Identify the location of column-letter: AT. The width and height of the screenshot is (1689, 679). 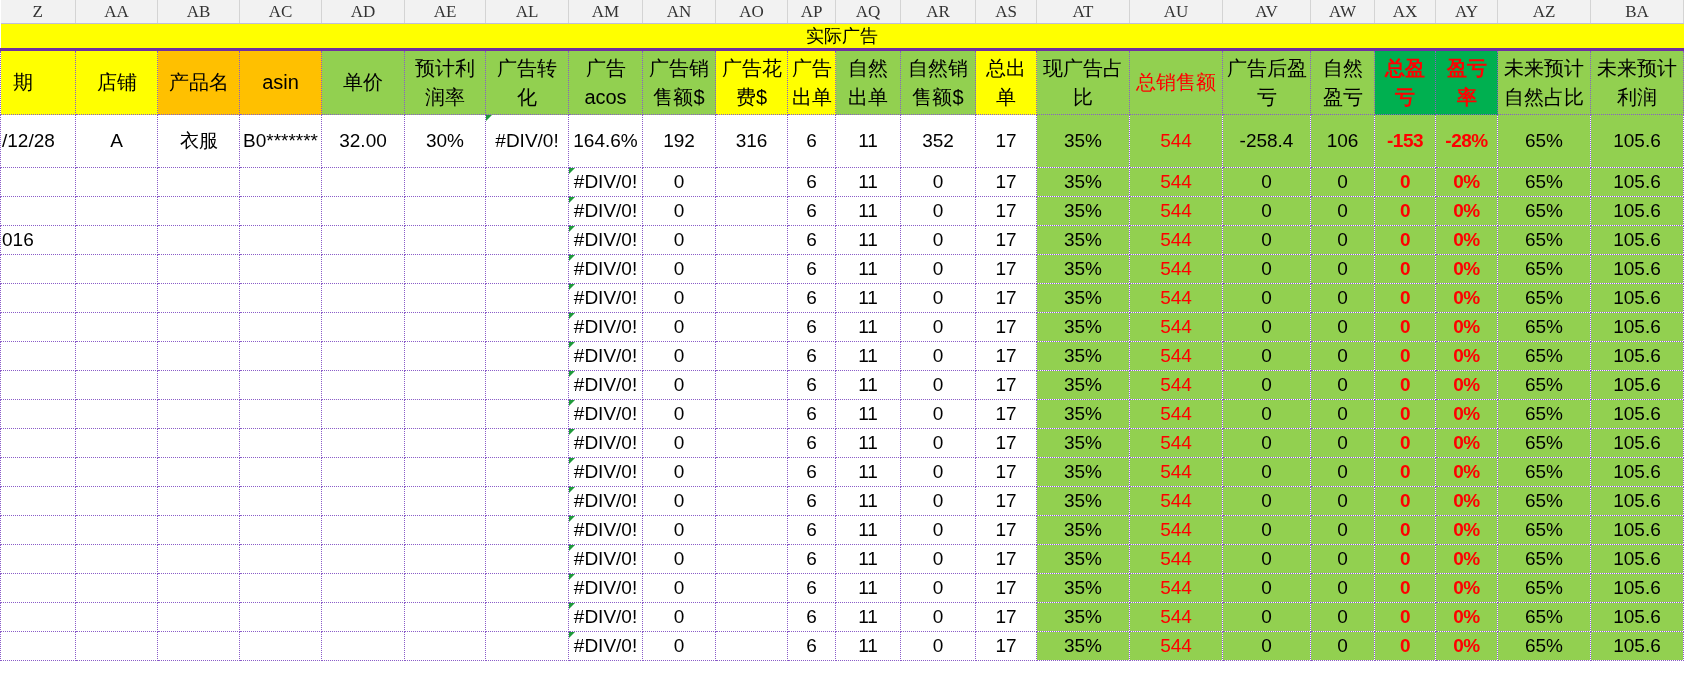
(1083, 12).